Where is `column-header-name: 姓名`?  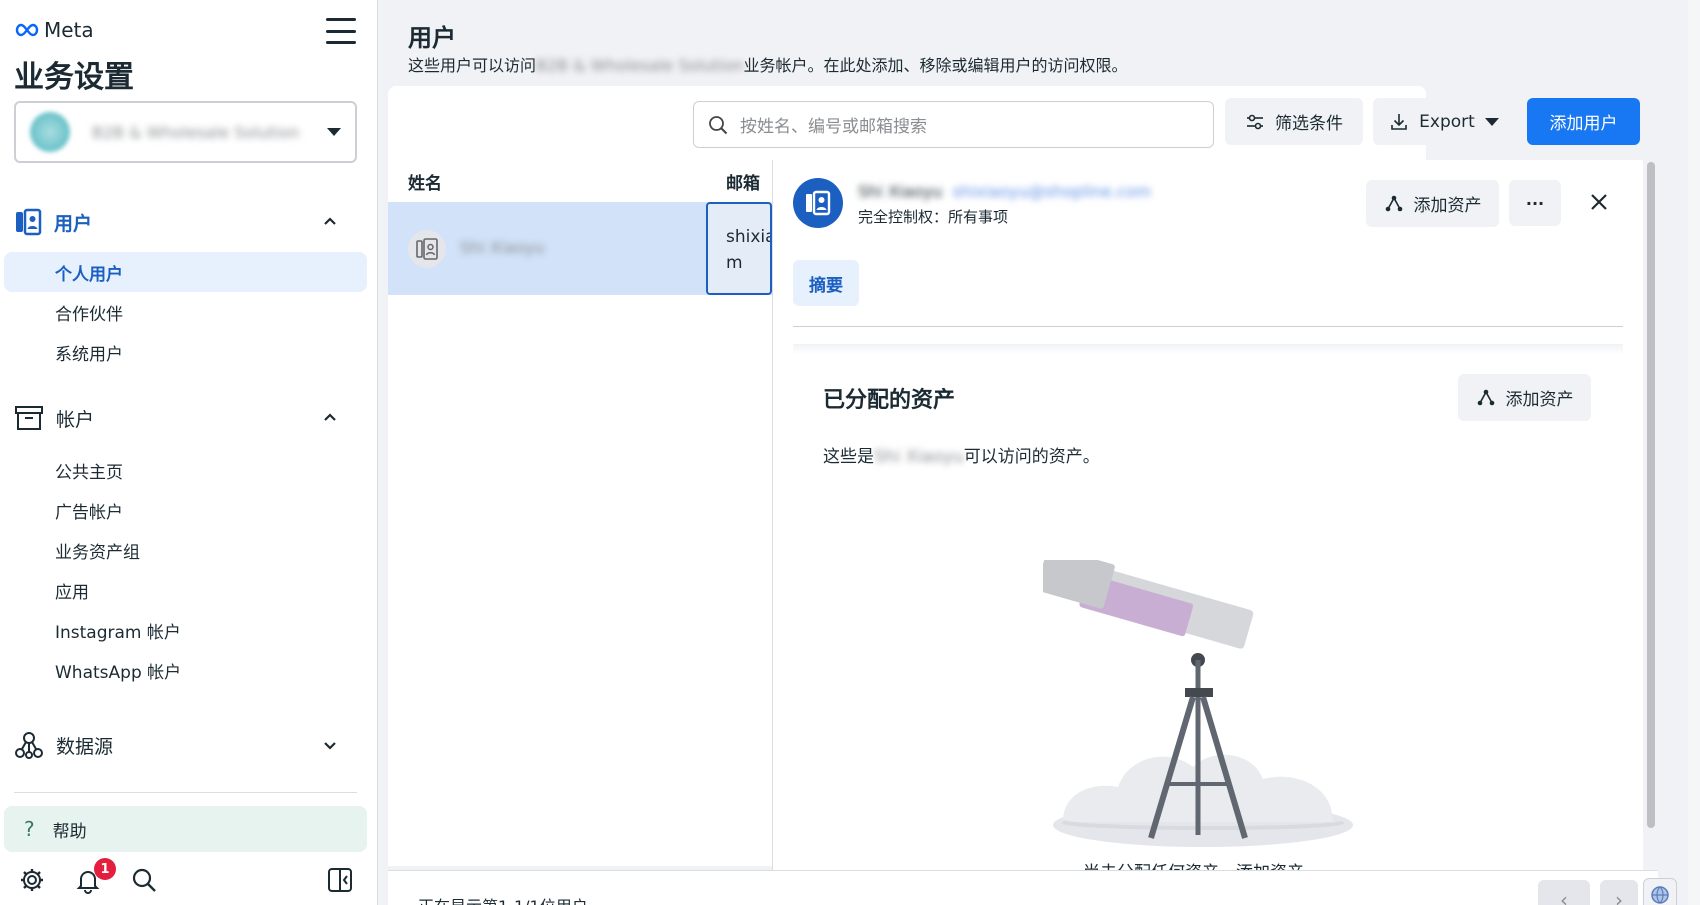 column-header-name: 姓名 is located at coordinates (425, 181).